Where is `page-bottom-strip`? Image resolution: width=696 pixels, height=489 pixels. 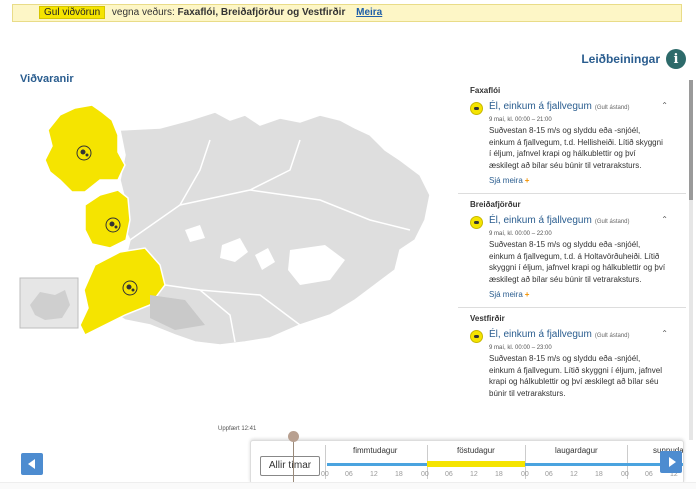
page-bottom-strip is located at coordinates (348, 485).